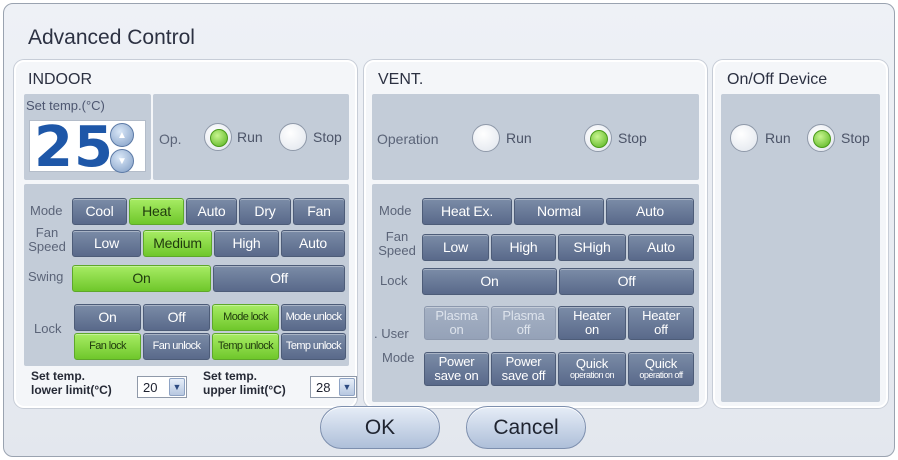 This screenshot has width=898, height=460. Describe the element at coordinates (661, 369) in the screenshot. I see `quick-operation-off-button: Quick operation off` at that location.